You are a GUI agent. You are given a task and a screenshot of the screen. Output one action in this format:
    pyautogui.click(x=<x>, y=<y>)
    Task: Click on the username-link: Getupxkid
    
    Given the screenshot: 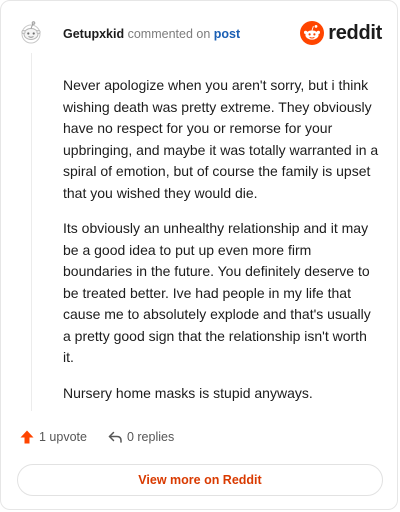 What is the action you would take?
    pyautogui.click(x=93, y=34)
    